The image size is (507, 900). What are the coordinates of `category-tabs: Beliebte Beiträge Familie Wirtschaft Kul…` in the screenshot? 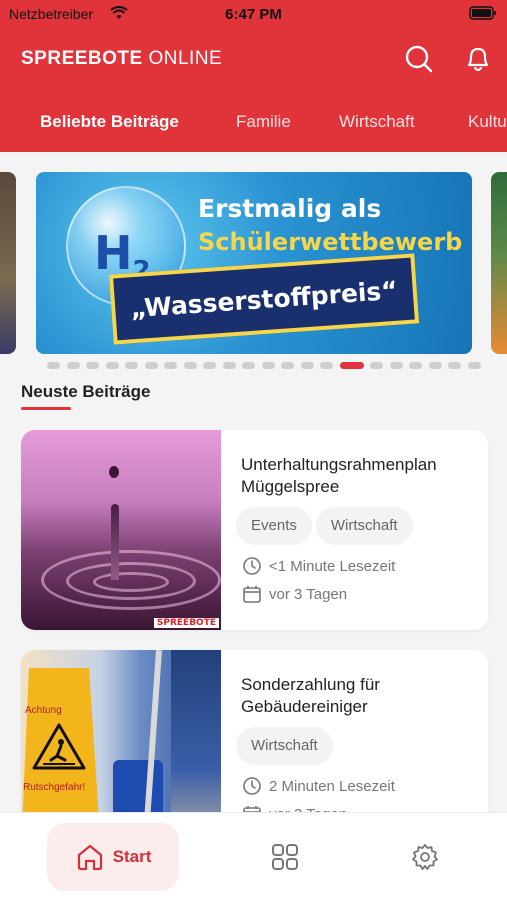 It's located at (253, 124).